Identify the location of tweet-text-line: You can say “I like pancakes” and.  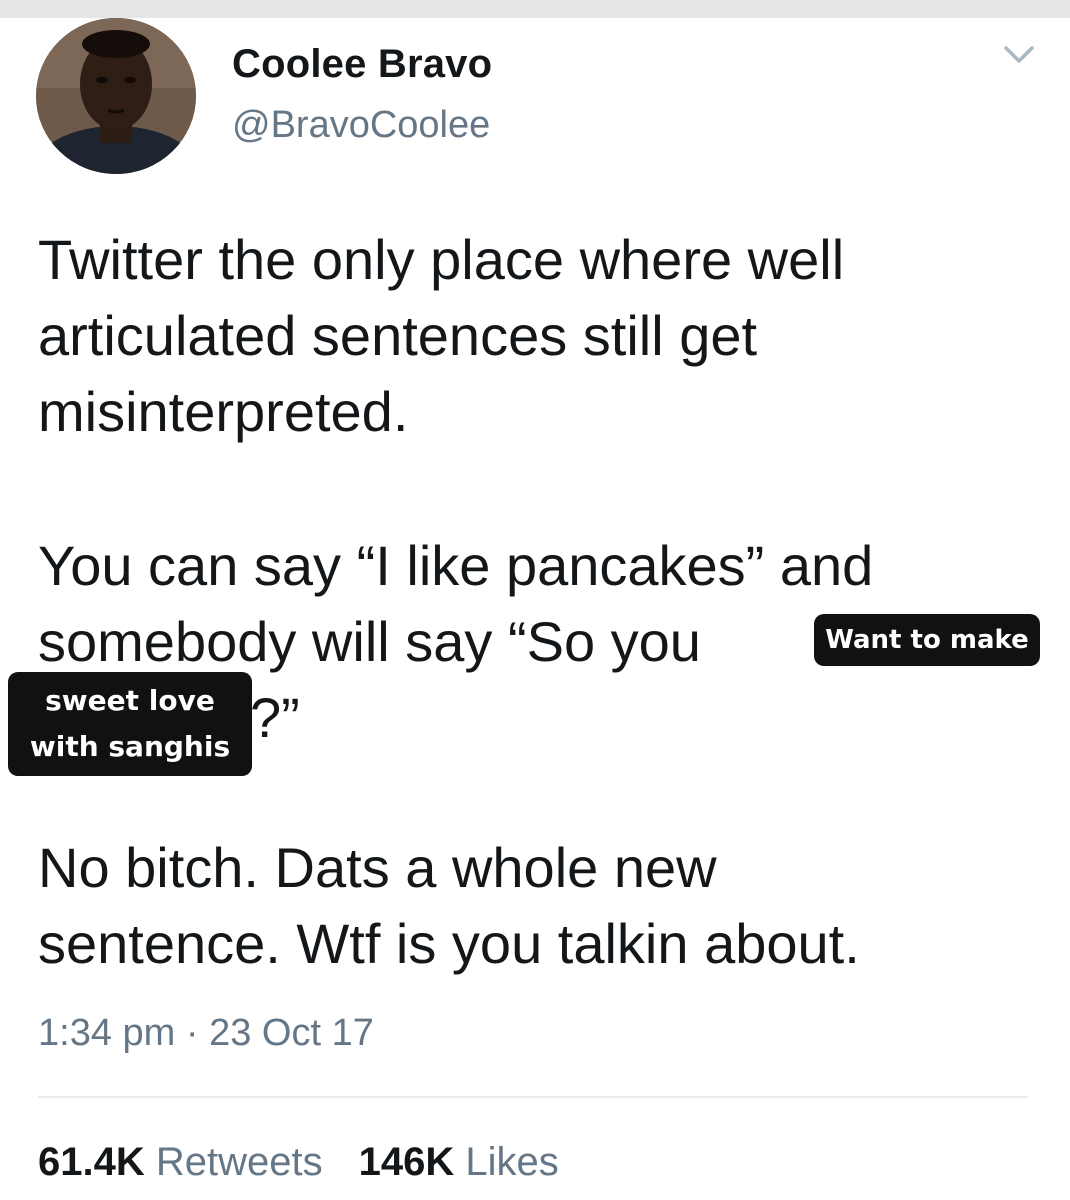
(456, 565).